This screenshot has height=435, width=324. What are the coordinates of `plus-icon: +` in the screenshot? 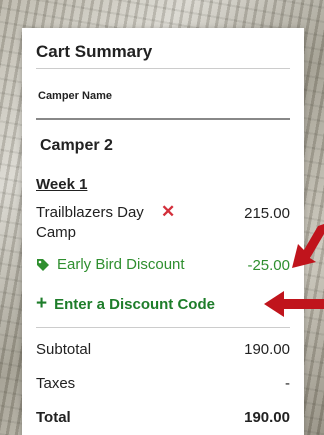 It's located at (42, 303).